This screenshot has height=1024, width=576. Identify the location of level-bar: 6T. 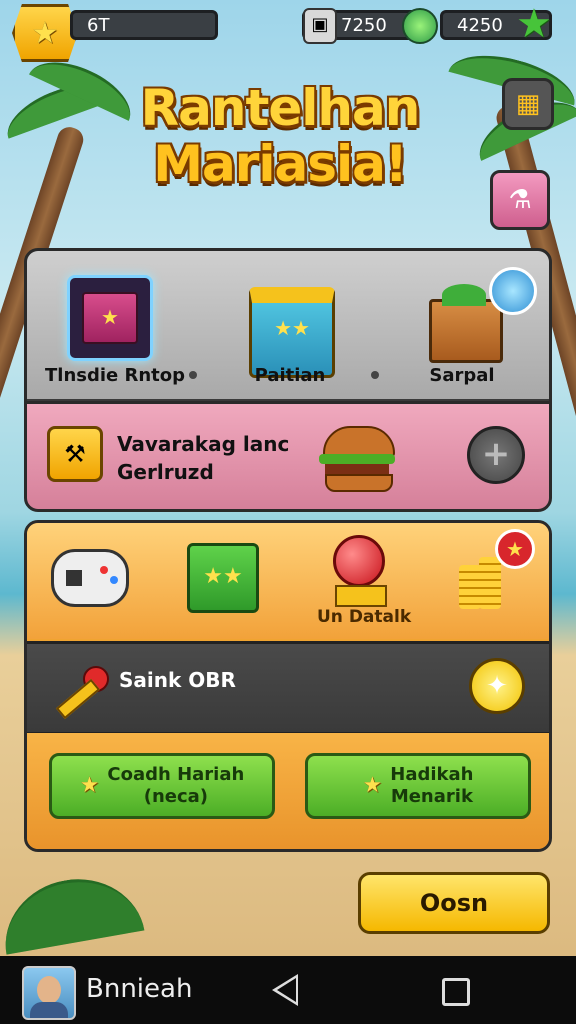
(144, 25).